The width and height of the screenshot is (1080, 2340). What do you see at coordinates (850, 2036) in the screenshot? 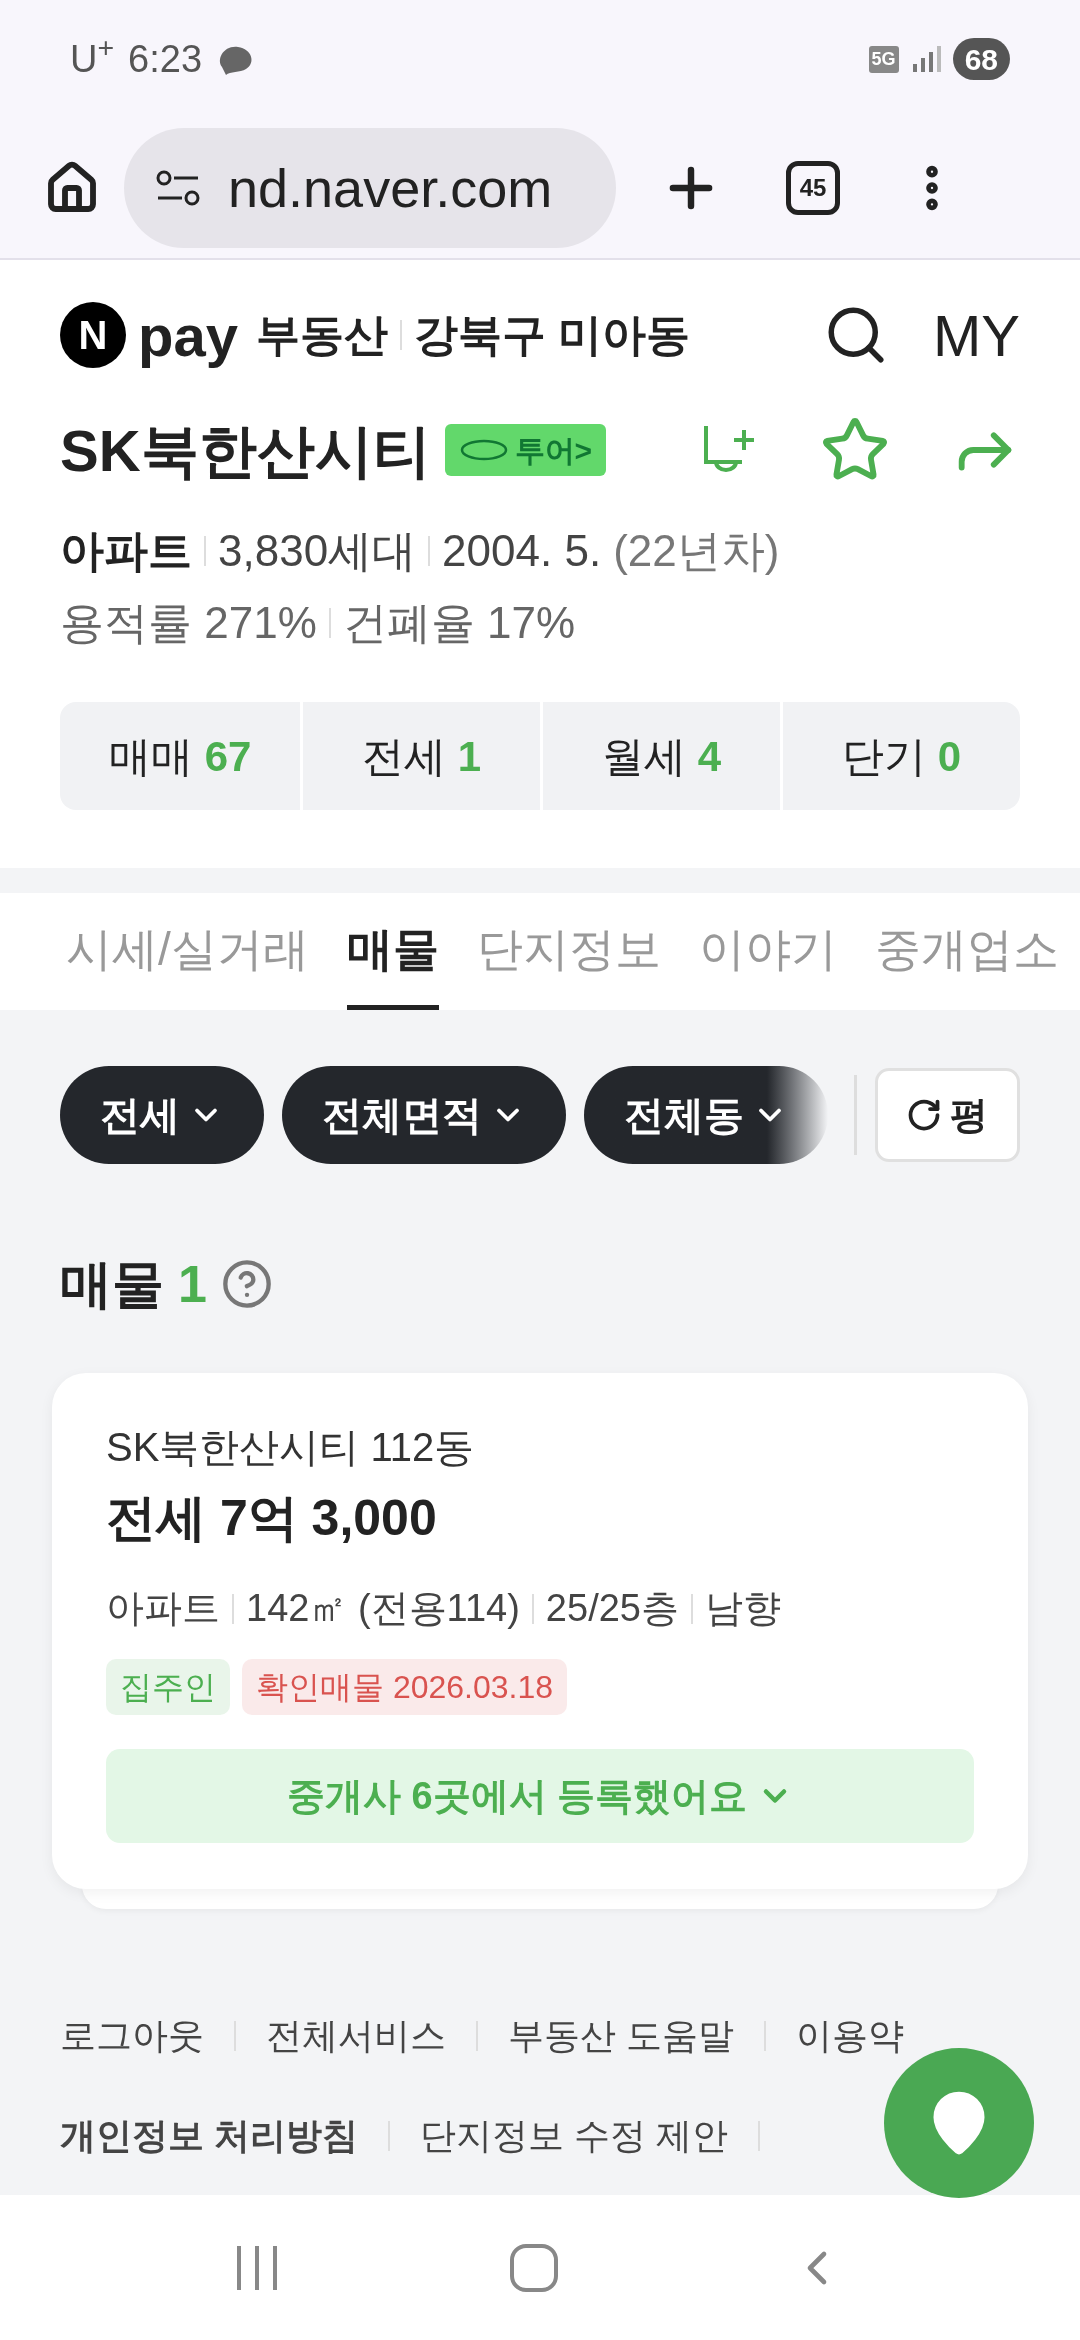
I see `footer-link: 이용약` at bounding box center [850, 2036].